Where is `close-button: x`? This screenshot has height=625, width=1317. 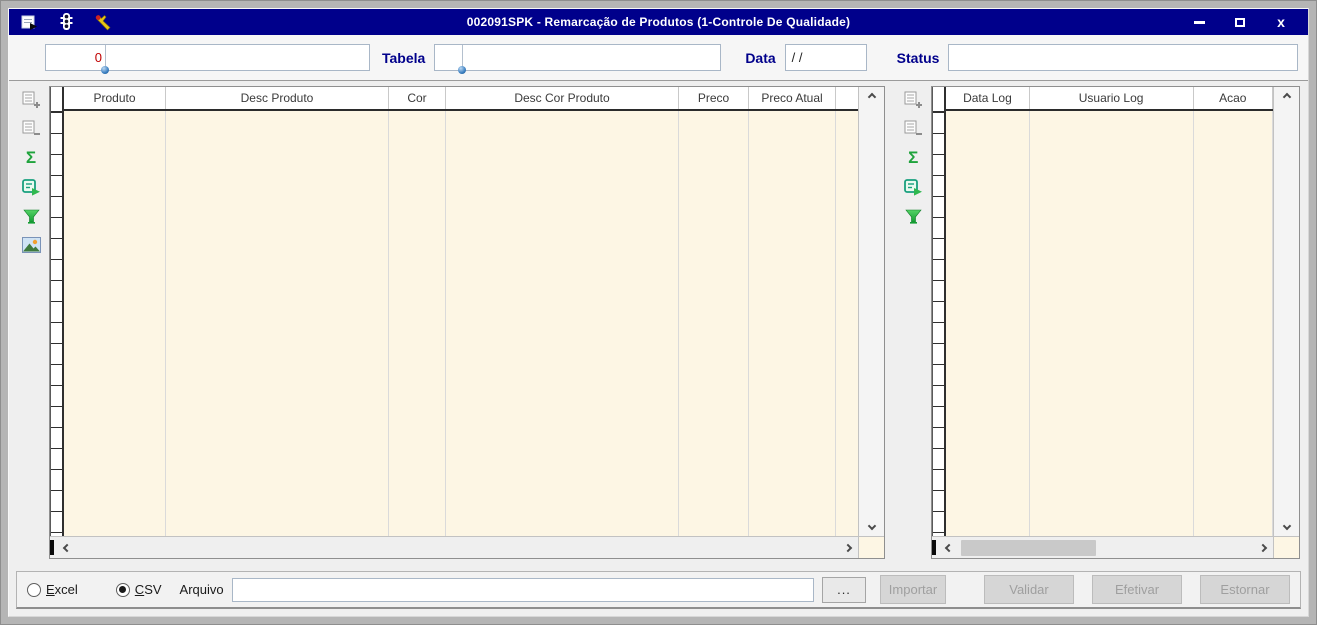
close-button: x is located at coordinates (1281, 22).